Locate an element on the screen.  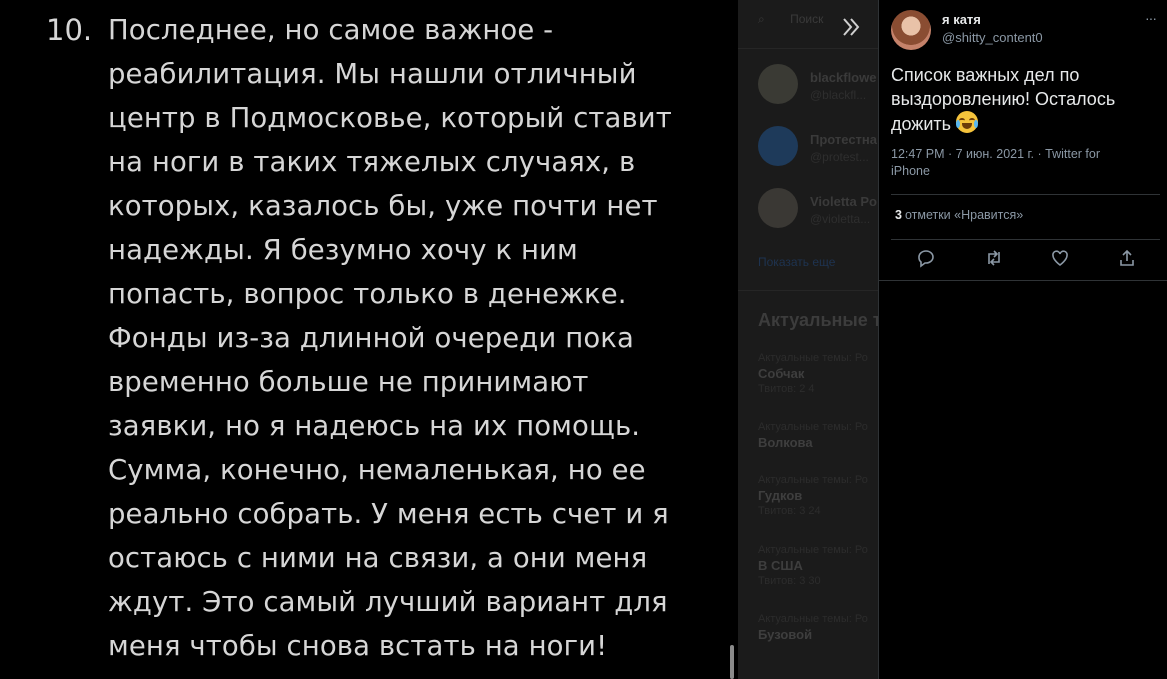
note-line: реабилитация. Мы нашли отличный is located at coordinates (372, 74).